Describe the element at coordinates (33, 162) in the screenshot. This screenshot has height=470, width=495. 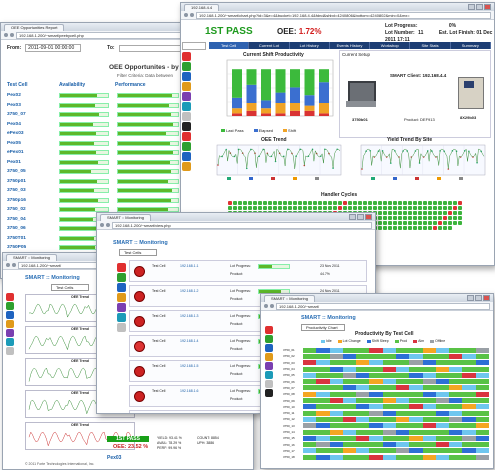
I see `cell-link: Pex01` at that location.